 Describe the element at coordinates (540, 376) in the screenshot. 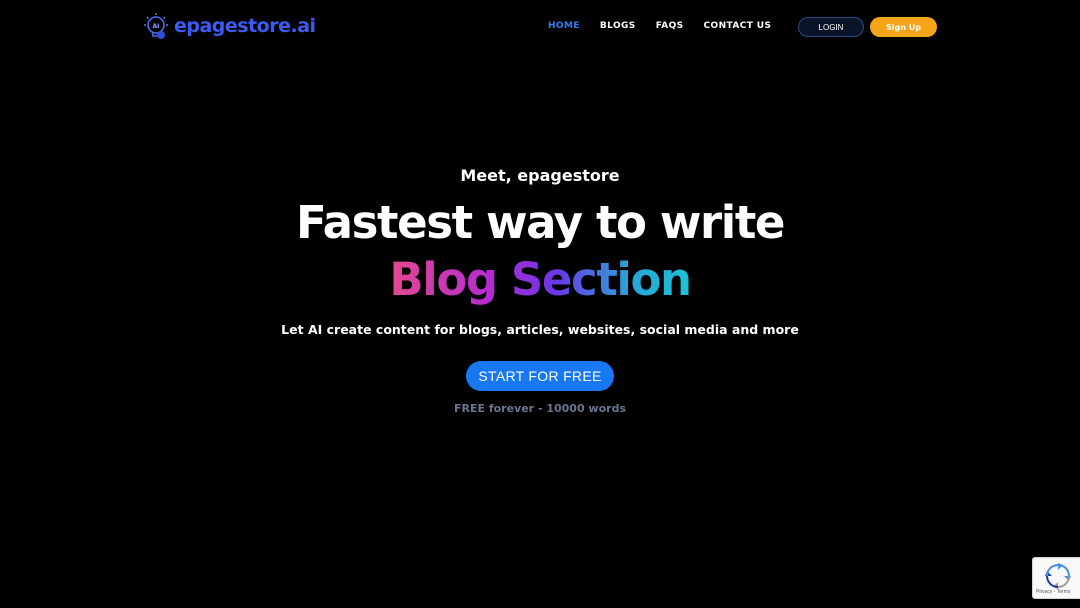

I see `start-for-free-button: START FOR FREE` at that location.